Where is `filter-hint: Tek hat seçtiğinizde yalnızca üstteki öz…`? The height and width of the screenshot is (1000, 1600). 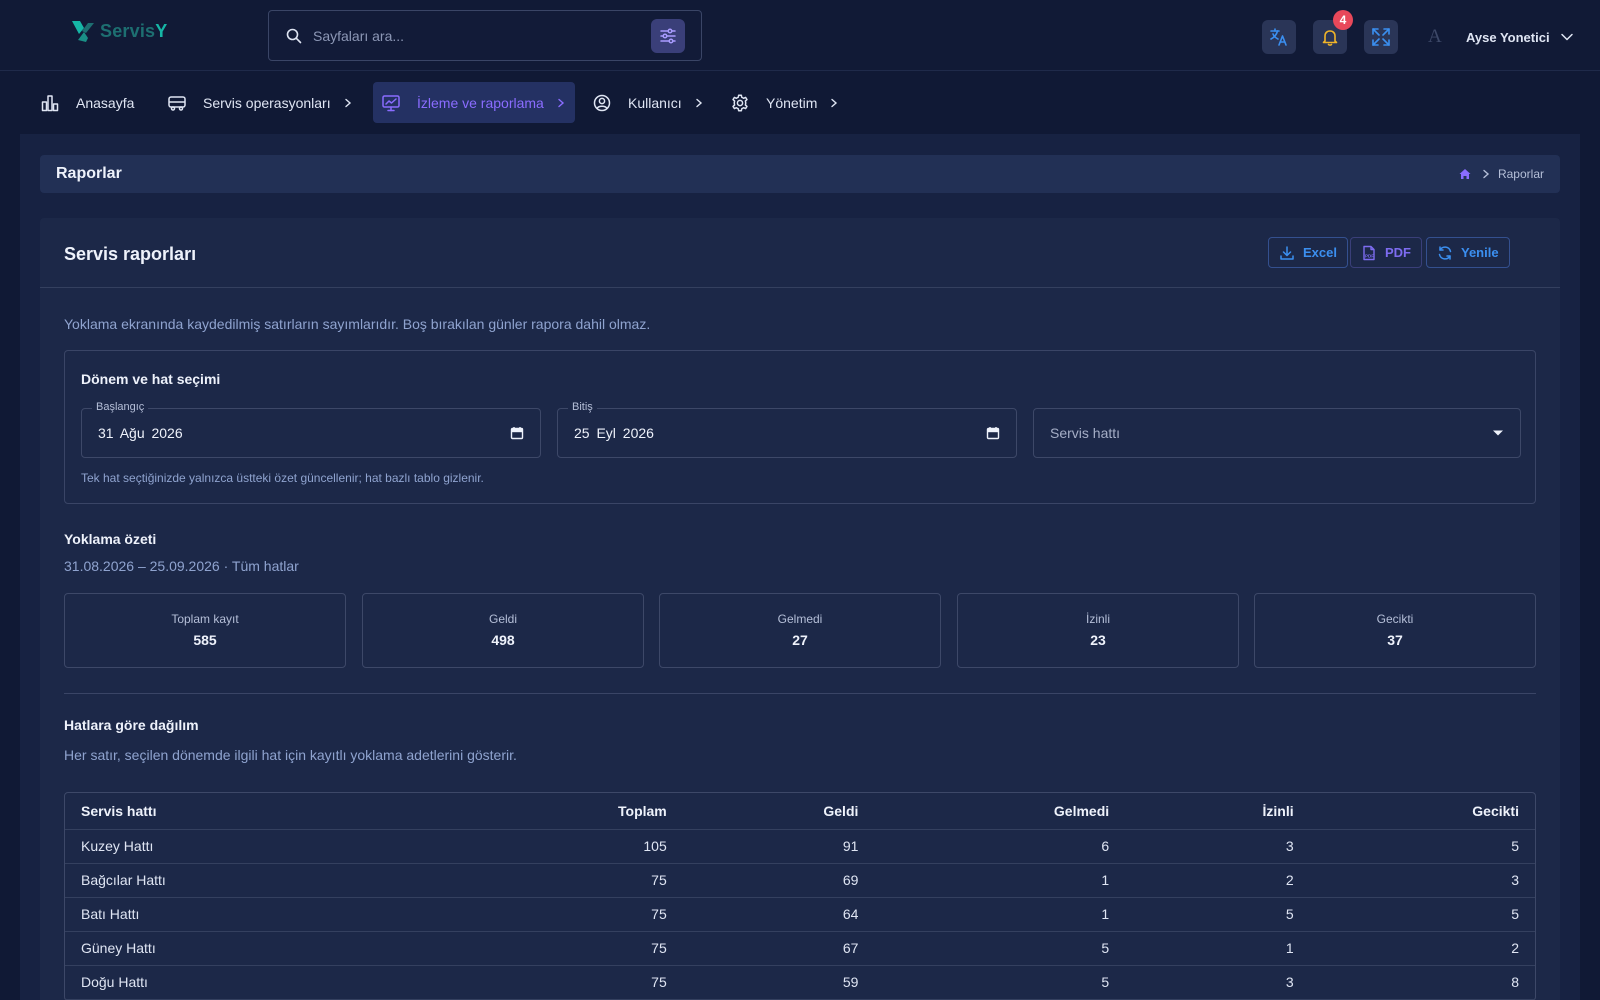
filter-hint: Tek hat seçtiğinizde yalnızca üstteki öz… is located at coordinates (282, 478).